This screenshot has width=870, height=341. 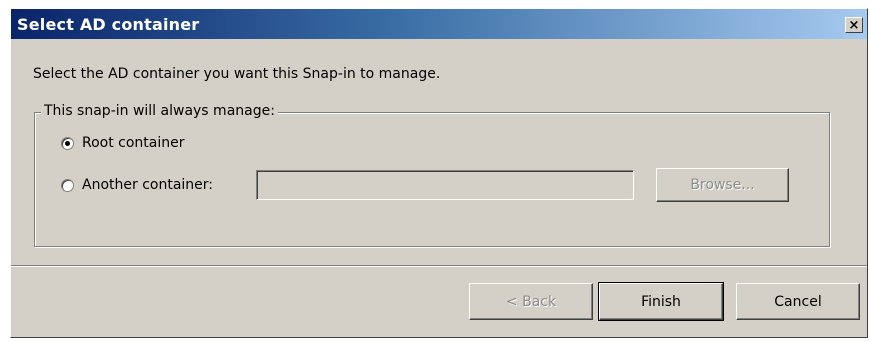 I want to click on finish-button: Finish, so click(x=661, y=301).